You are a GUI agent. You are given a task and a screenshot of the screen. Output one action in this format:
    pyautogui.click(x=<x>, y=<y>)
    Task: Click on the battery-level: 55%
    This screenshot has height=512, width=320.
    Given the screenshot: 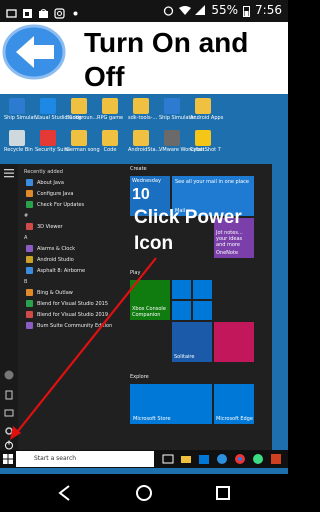 What is the action you would take?
    pyautogui.click(x=225, y=10)
    